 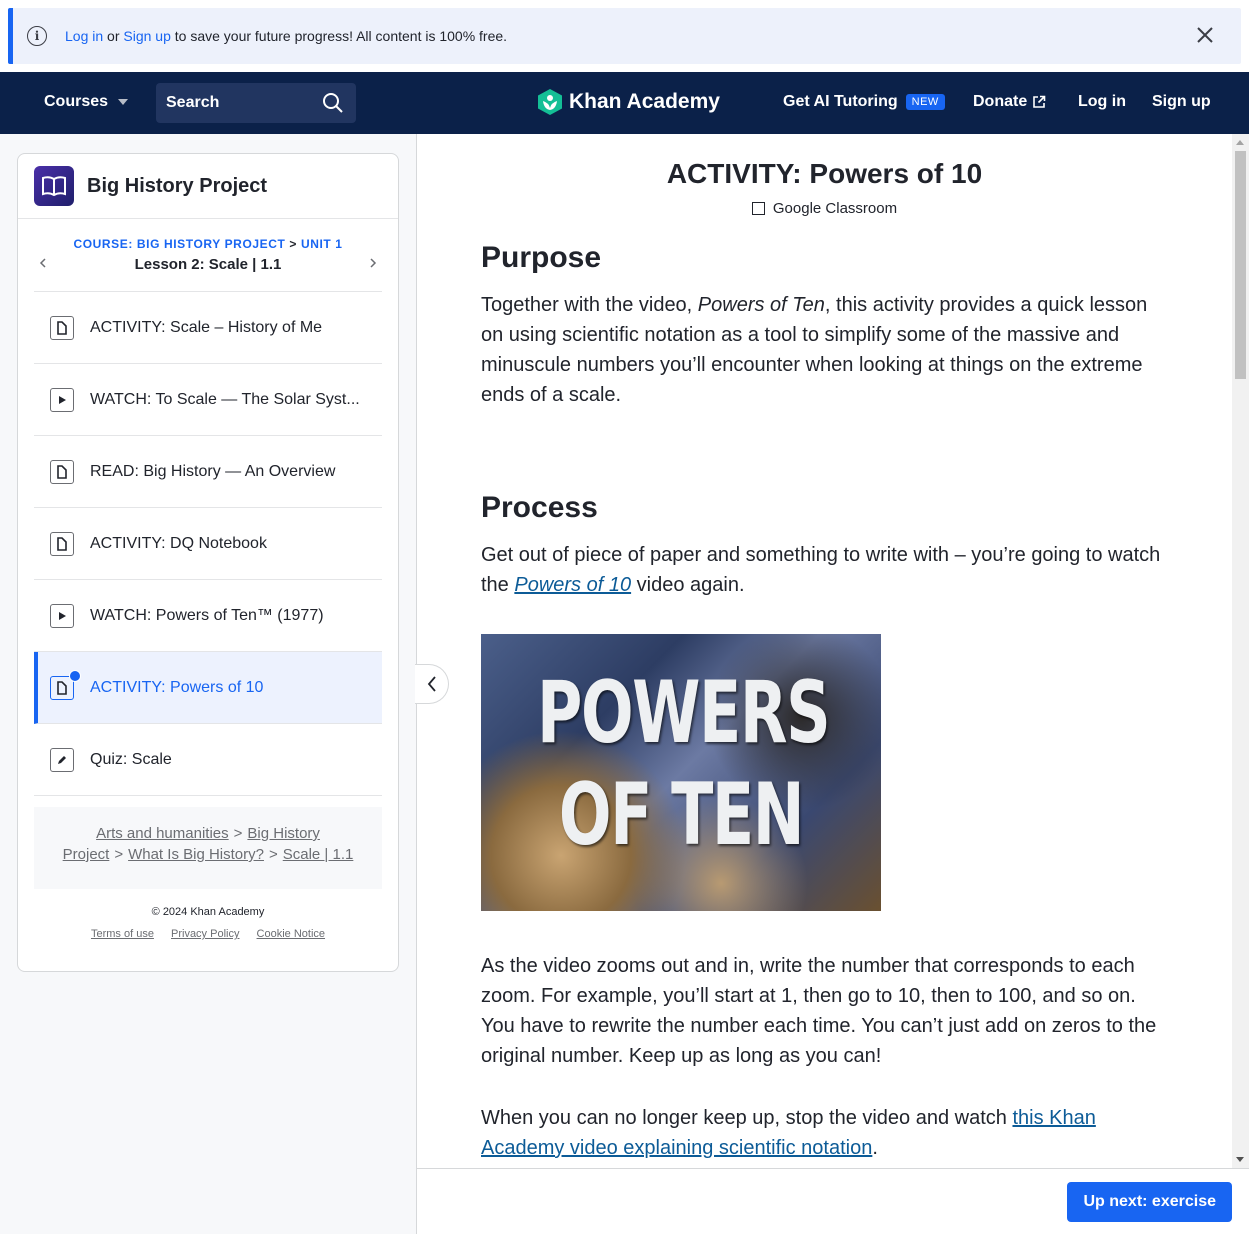 I want to click on banner-signup-link: Sign up, so click(x=146, y=36).